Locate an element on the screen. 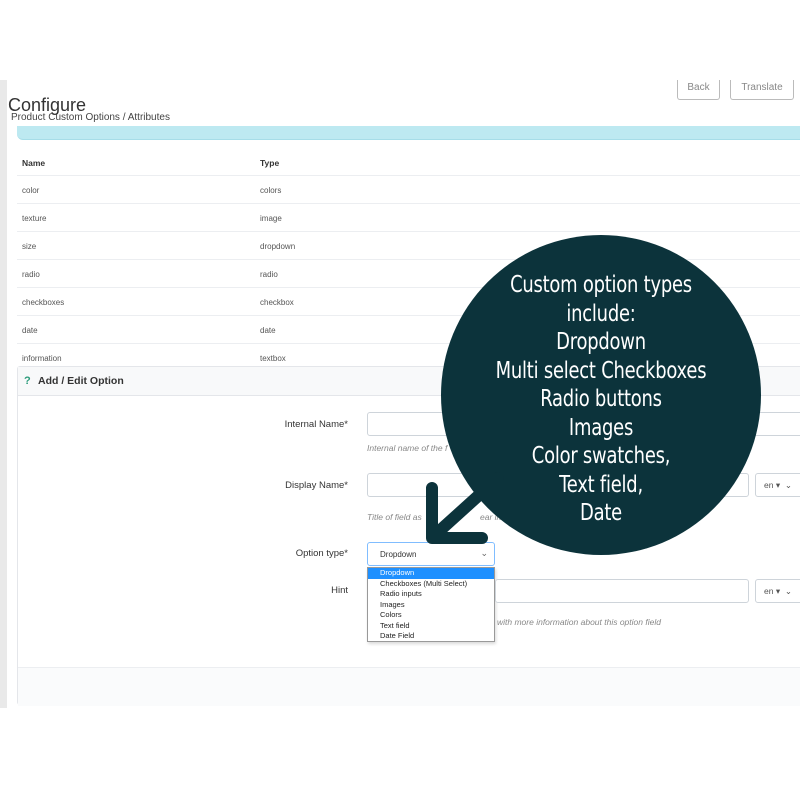 The image size is (800, 800). translate-button: Translate is located at coordinates (762, 90).